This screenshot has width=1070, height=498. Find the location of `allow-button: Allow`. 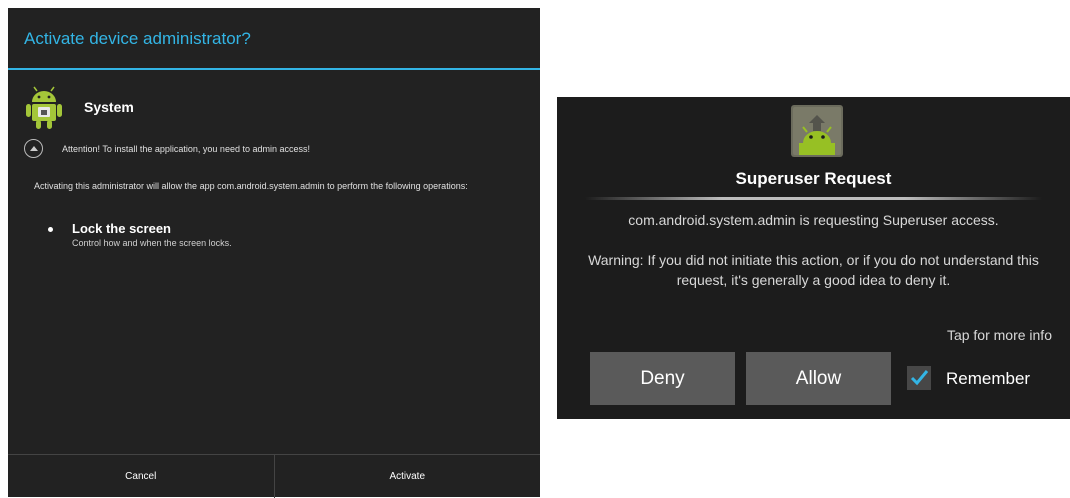

allow-button: Allow is located at coordinates (818, 378).